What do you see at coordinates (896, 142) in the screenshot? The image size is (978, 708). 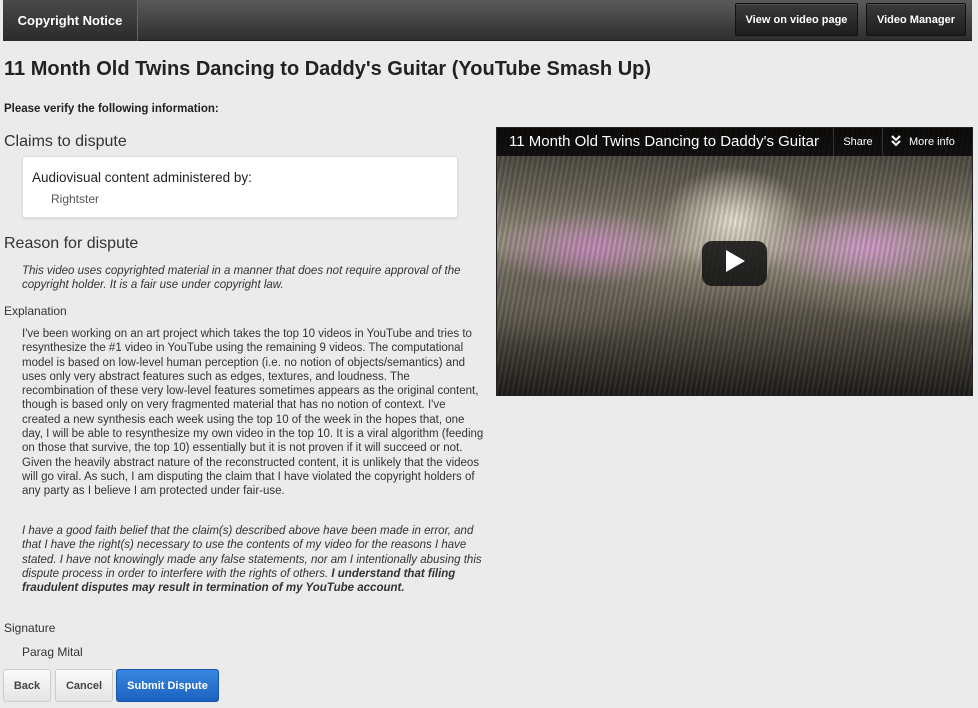 I see `more-info-icon` at bounding box center [896, 142].